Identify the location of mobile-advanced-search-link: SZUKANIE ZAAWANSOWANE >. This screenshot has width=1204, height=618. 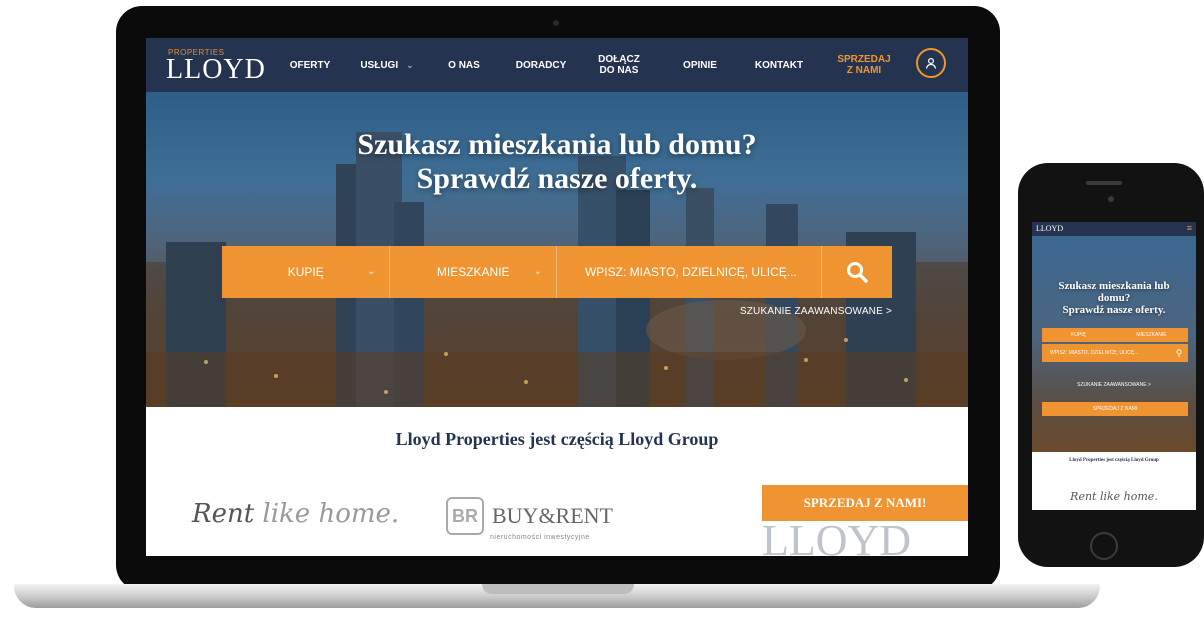
(1114, 385).